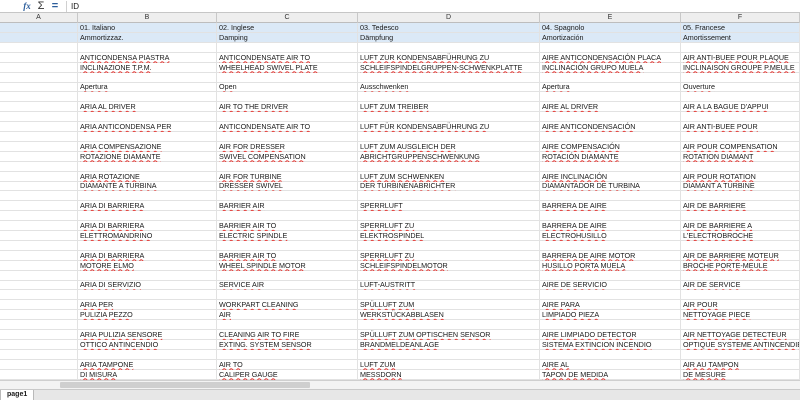  I want to click on cell-d: SPERRLUFT, so click(449, 206).